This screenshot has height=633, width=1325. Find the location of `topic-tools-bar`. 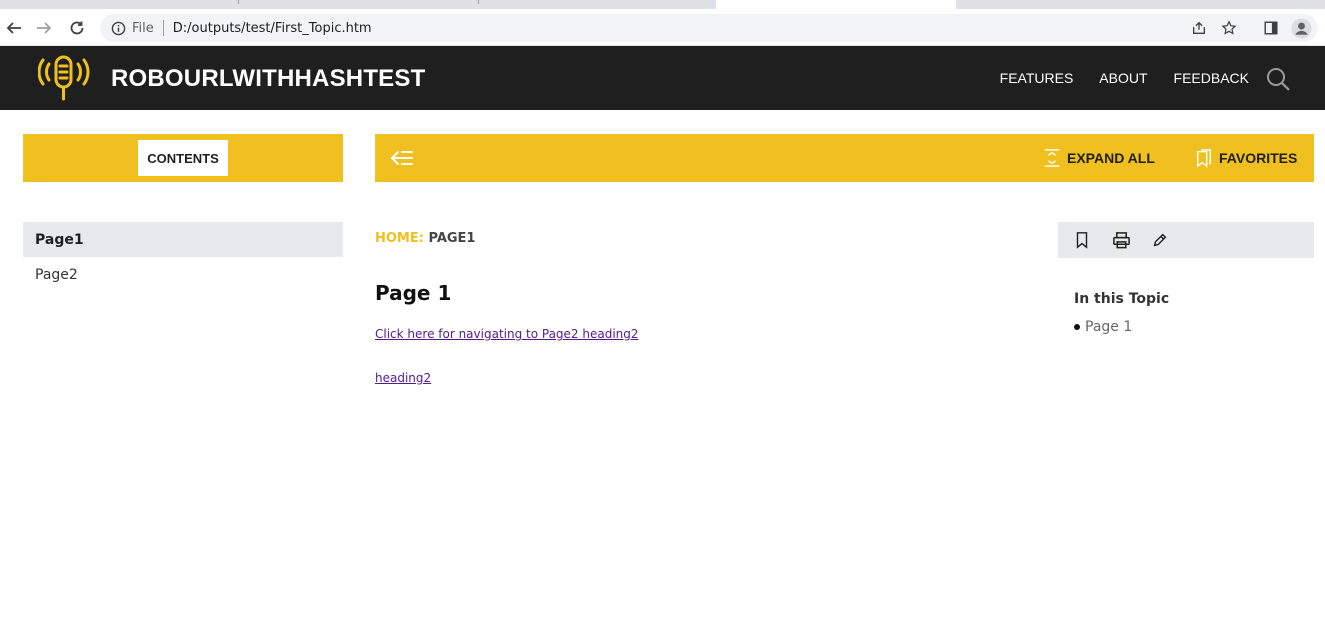

topic-tools-bar is located at coordinates (1186, 240).